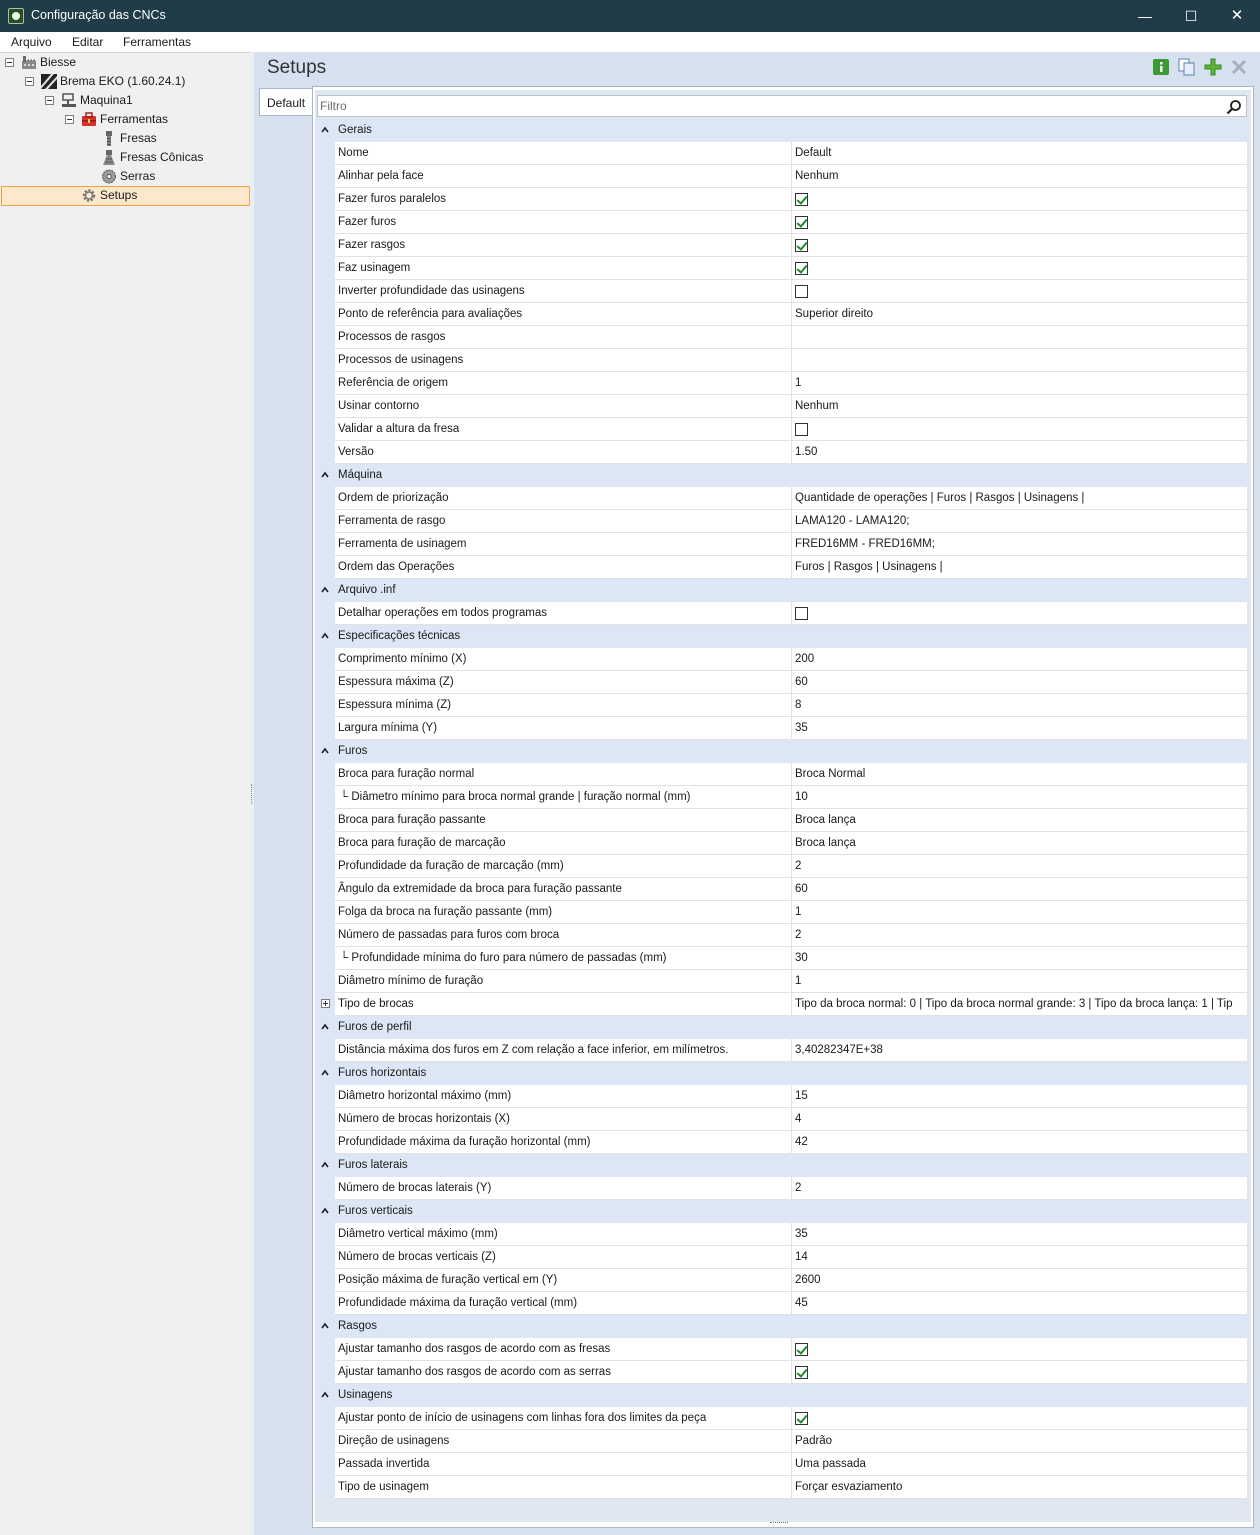  I want to click on category-row: Furos de perfil, so click(782, 1027).